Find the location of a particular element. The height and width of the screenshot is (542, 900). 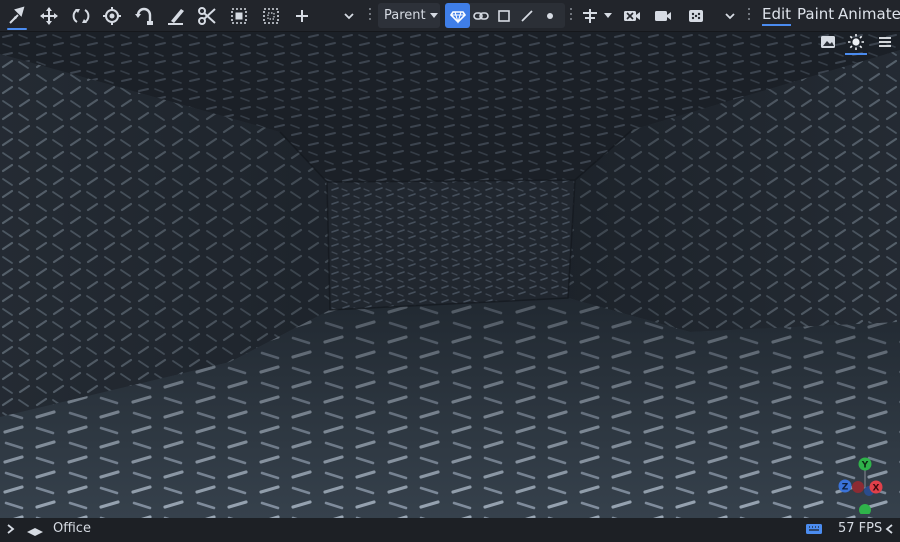

plus-icon is located at coordinates (302, 15).